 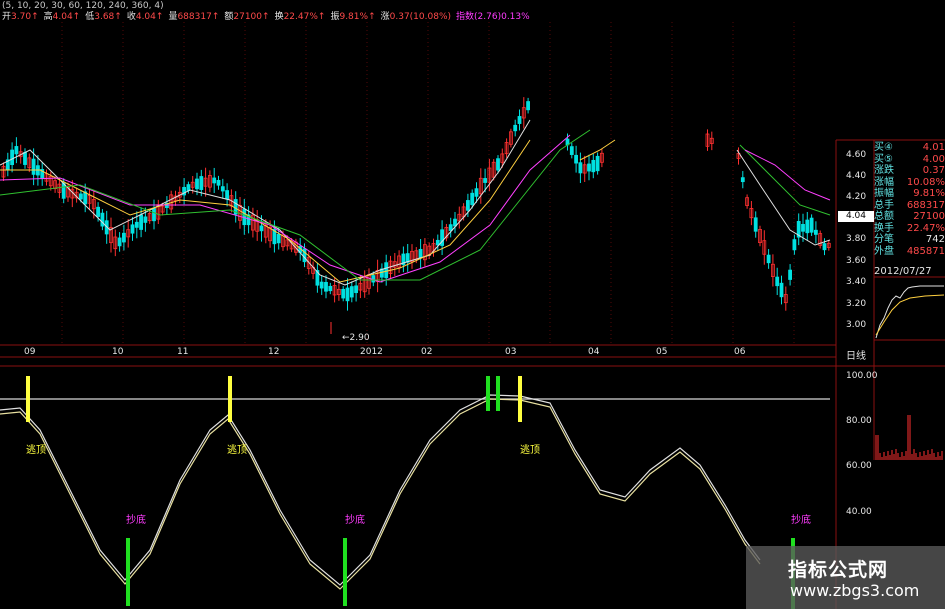 What do you see at coordinates (194, 17) in the screenshot?
I see `header-field: 量688317↑` at bounding box center [194, 17].